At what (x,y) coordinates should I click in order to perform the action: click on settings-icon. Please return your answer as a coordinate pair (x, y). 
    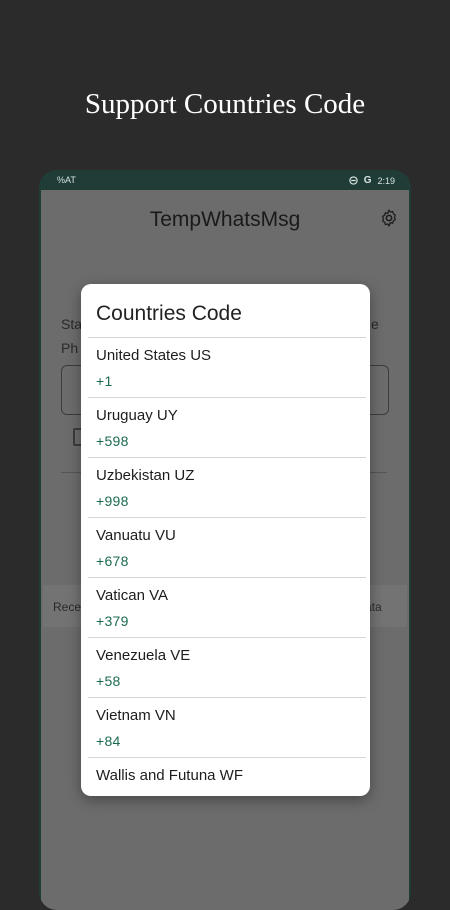
    Looking at the image, I should click on (389, 218).